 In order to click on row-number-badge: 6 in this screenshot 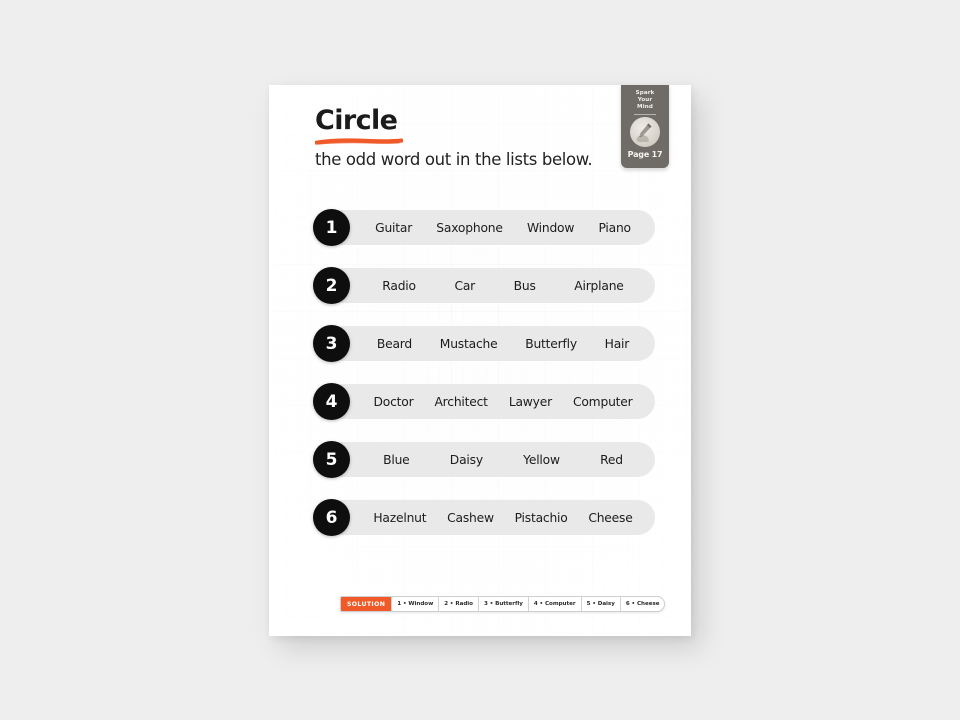, I will do `click(331, 517)`.